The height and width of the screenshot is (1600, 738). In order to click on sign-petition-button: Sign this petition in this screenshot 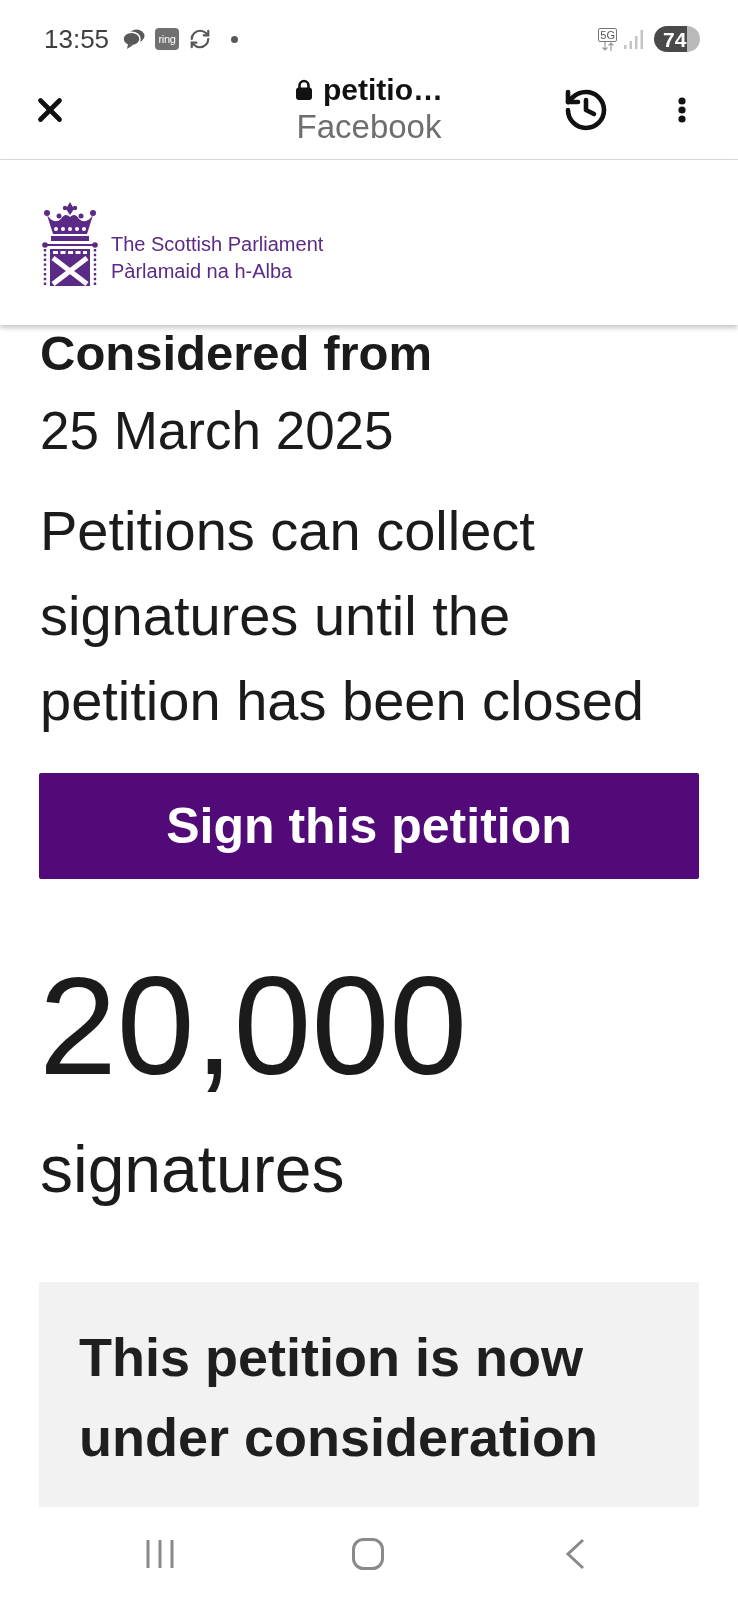, I will do `click(369, 826)`.